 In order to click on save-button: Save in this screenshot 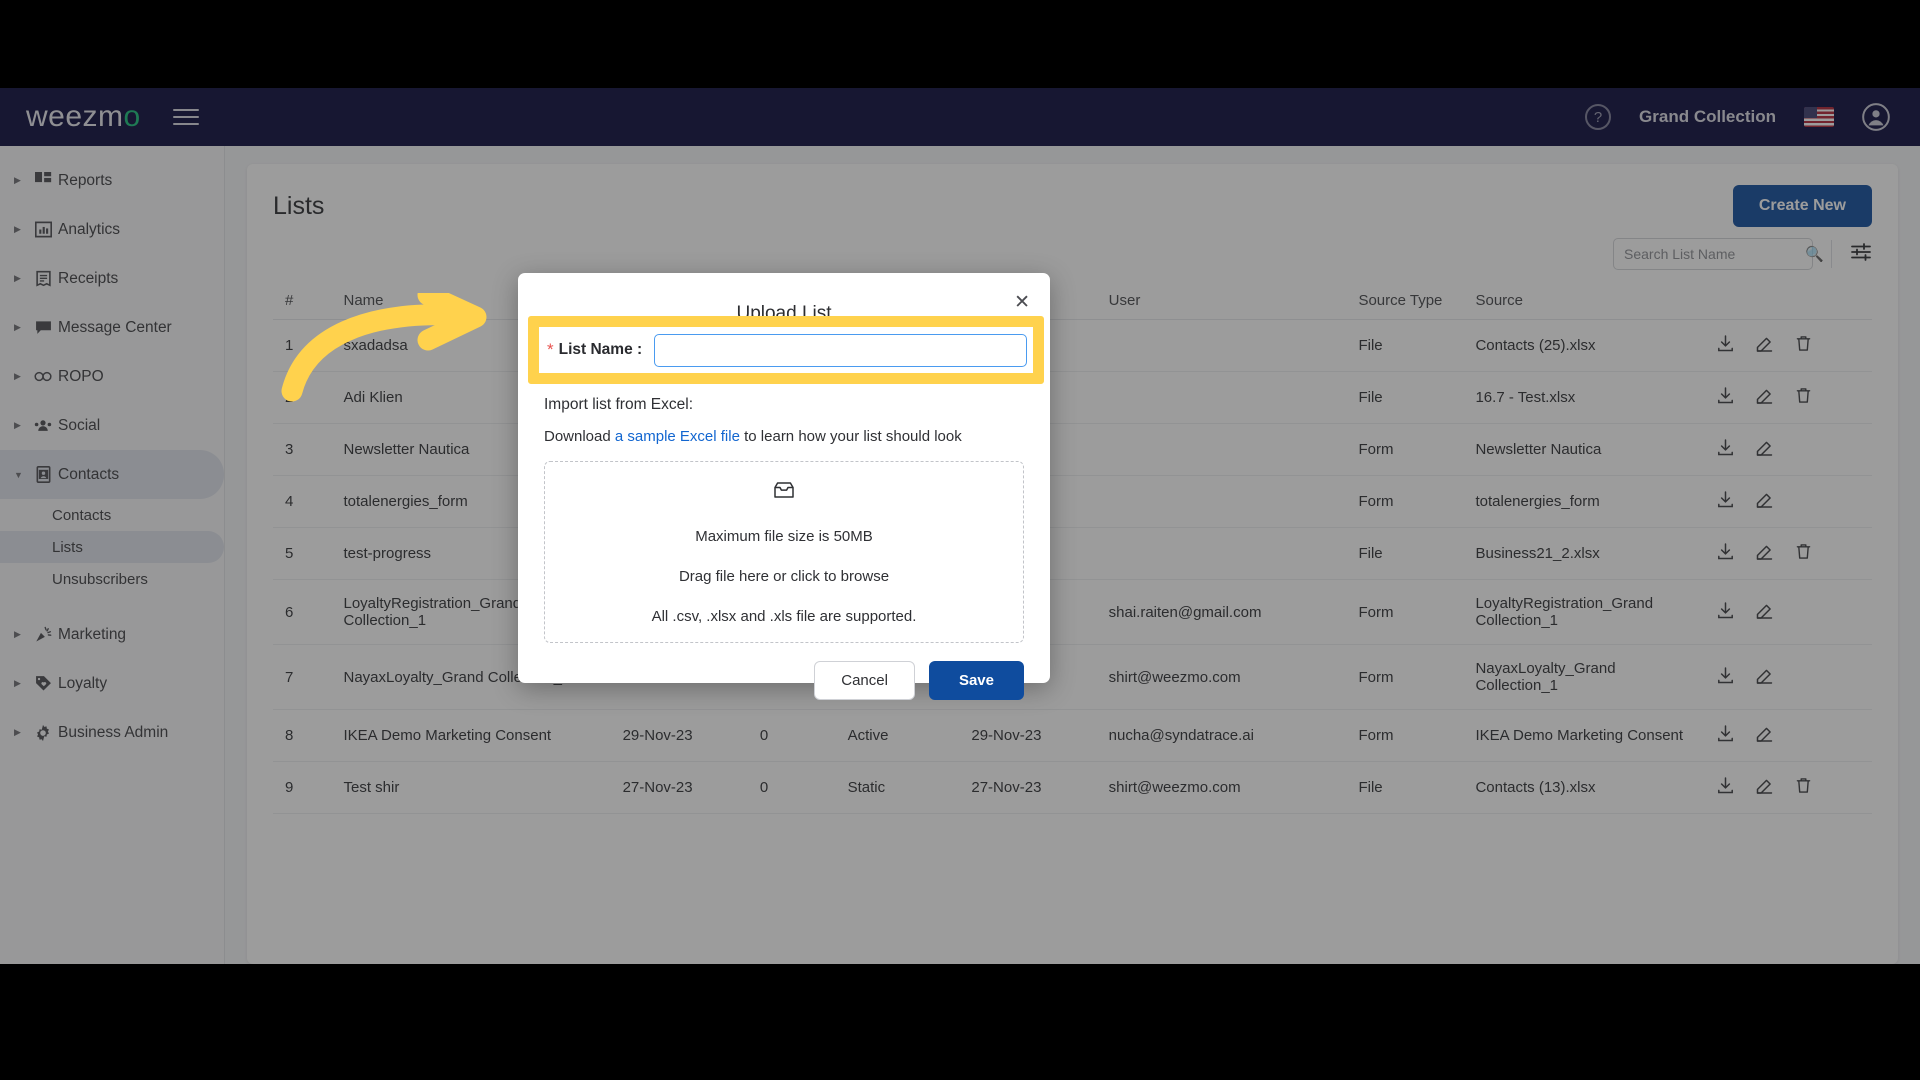, I will do `click(976, 680)`.